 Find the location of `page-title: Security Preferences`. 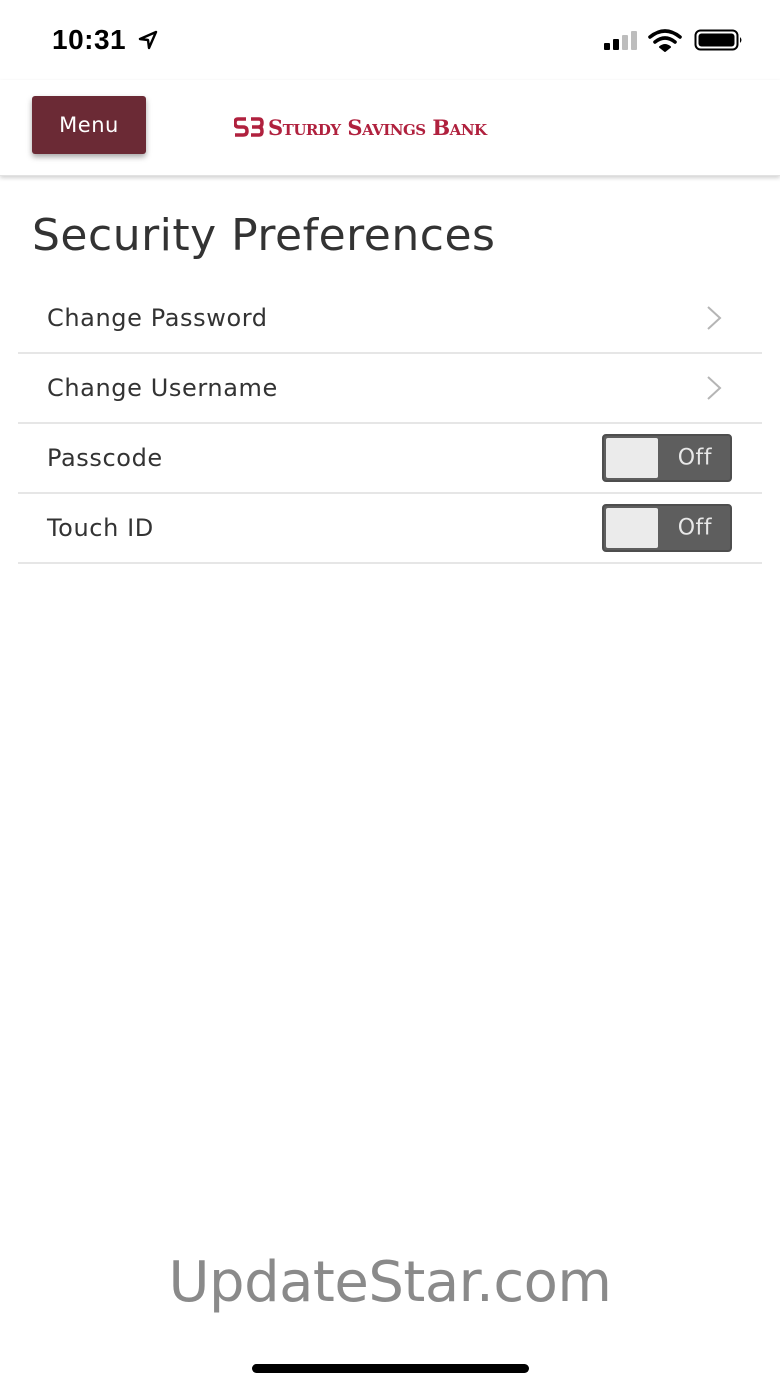

page-title: Security Preferences is located at coordinates (264, 235).